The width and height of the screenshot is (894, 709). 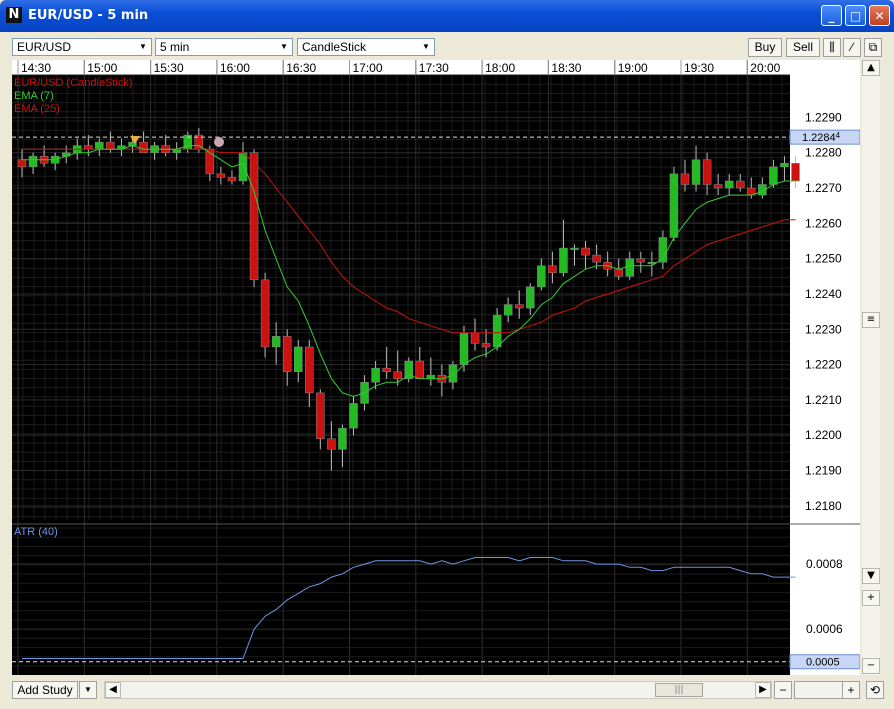 What do you see at coordinates (566, 68) in the screenshot?
I see `x-tick-label: 18:30` at bounding box center [566, 68].